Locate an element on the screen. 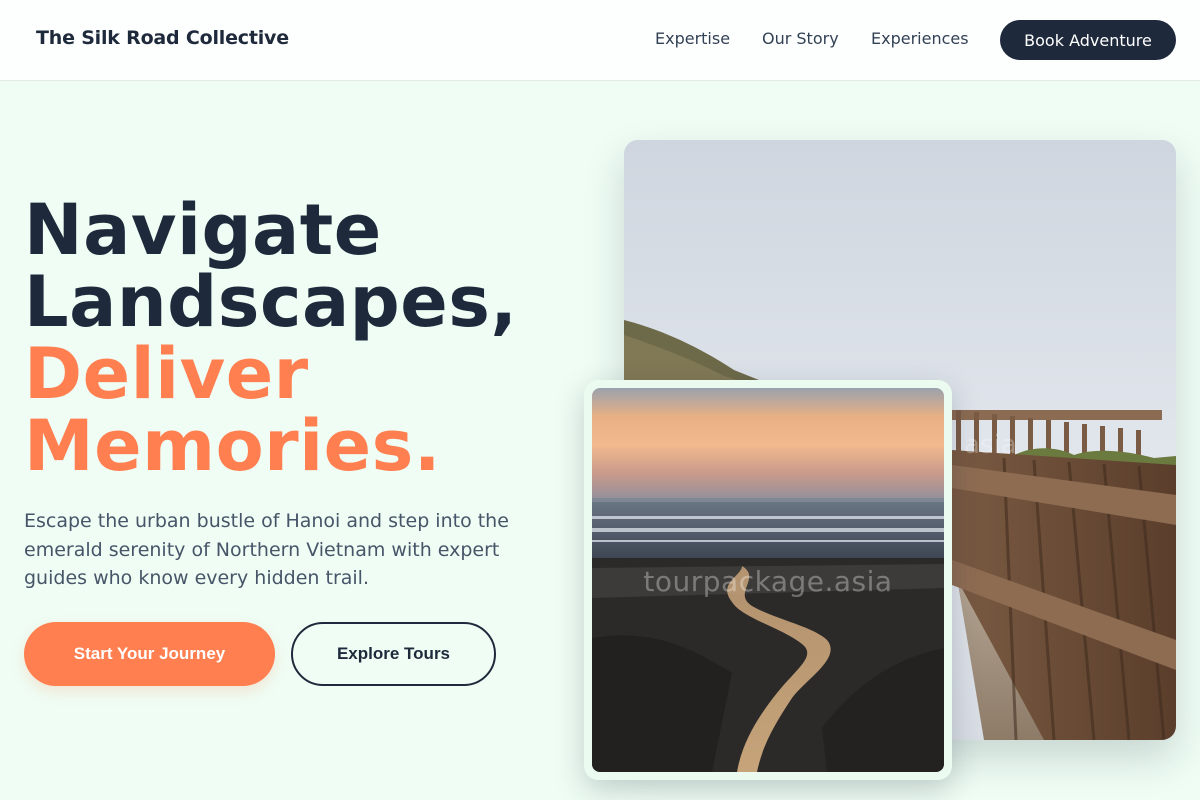  book-adventure-button: Book Adventure is located at coordinates (1088, 40).